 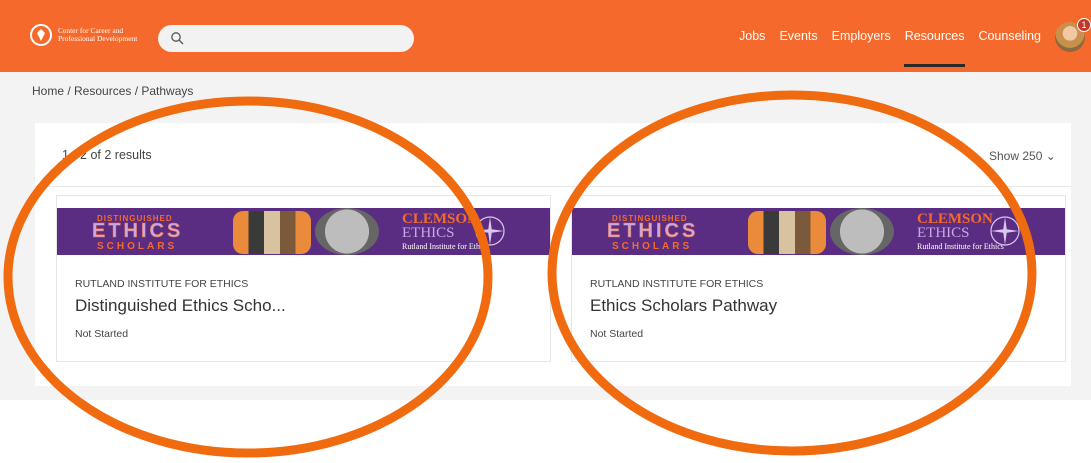 I want to click on nav-counseling: Counseling, so click(x=1009, y=36).